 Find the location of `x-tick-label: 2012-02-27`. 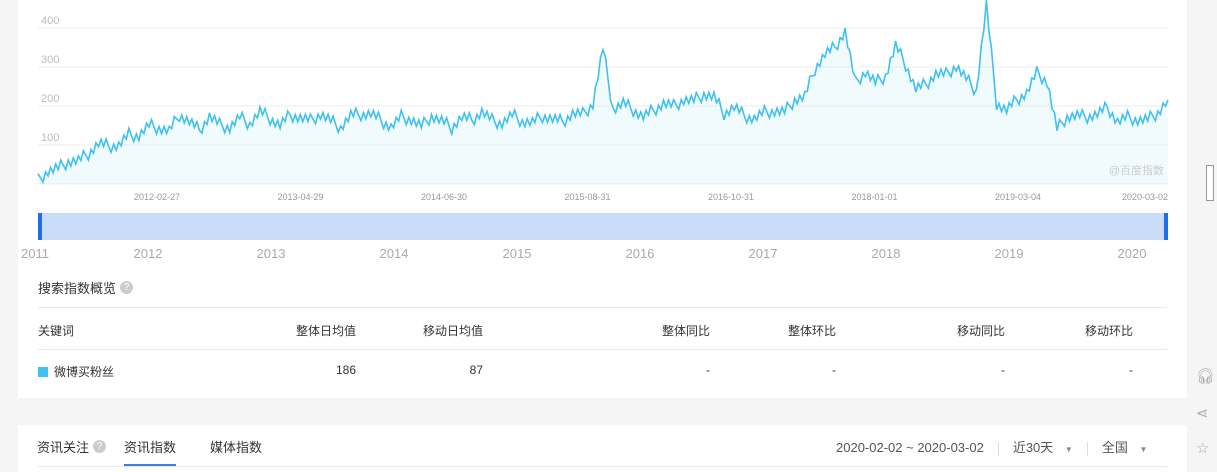

x-tick-label: 2012-02-27 is located at coordinates (157, 197).